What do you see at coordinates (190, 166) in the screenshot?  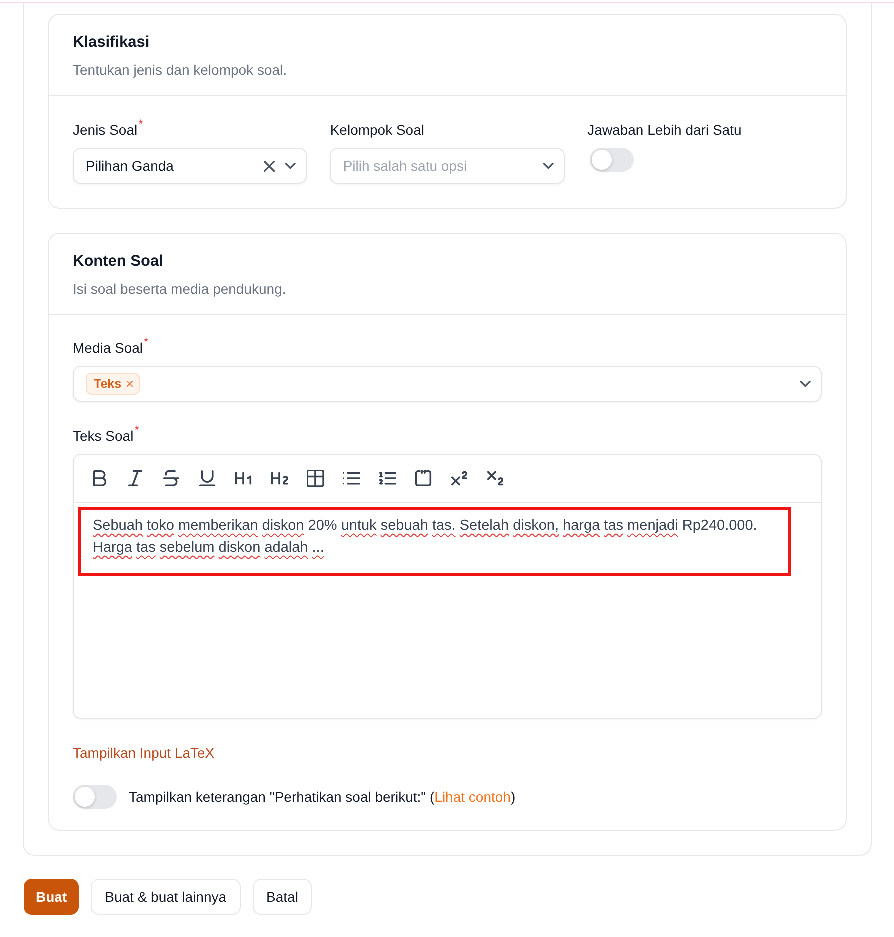 I see `select-field: Pilihan Ganda` at bounding box center [190, 166].